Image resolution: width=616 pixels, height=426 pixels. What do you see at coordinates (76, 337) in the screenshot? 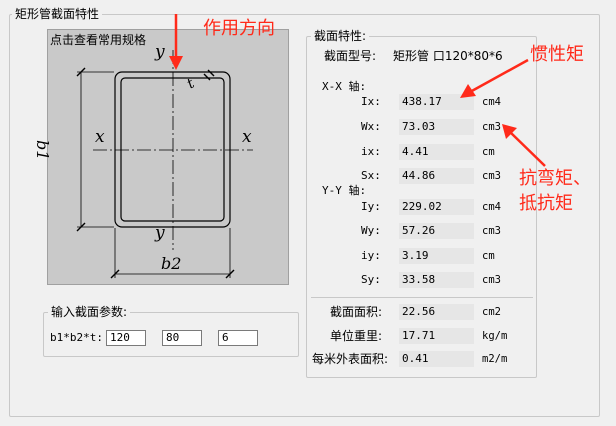
I see `input-params-label: b1*b2*t:` at bounding box center [76, 337].